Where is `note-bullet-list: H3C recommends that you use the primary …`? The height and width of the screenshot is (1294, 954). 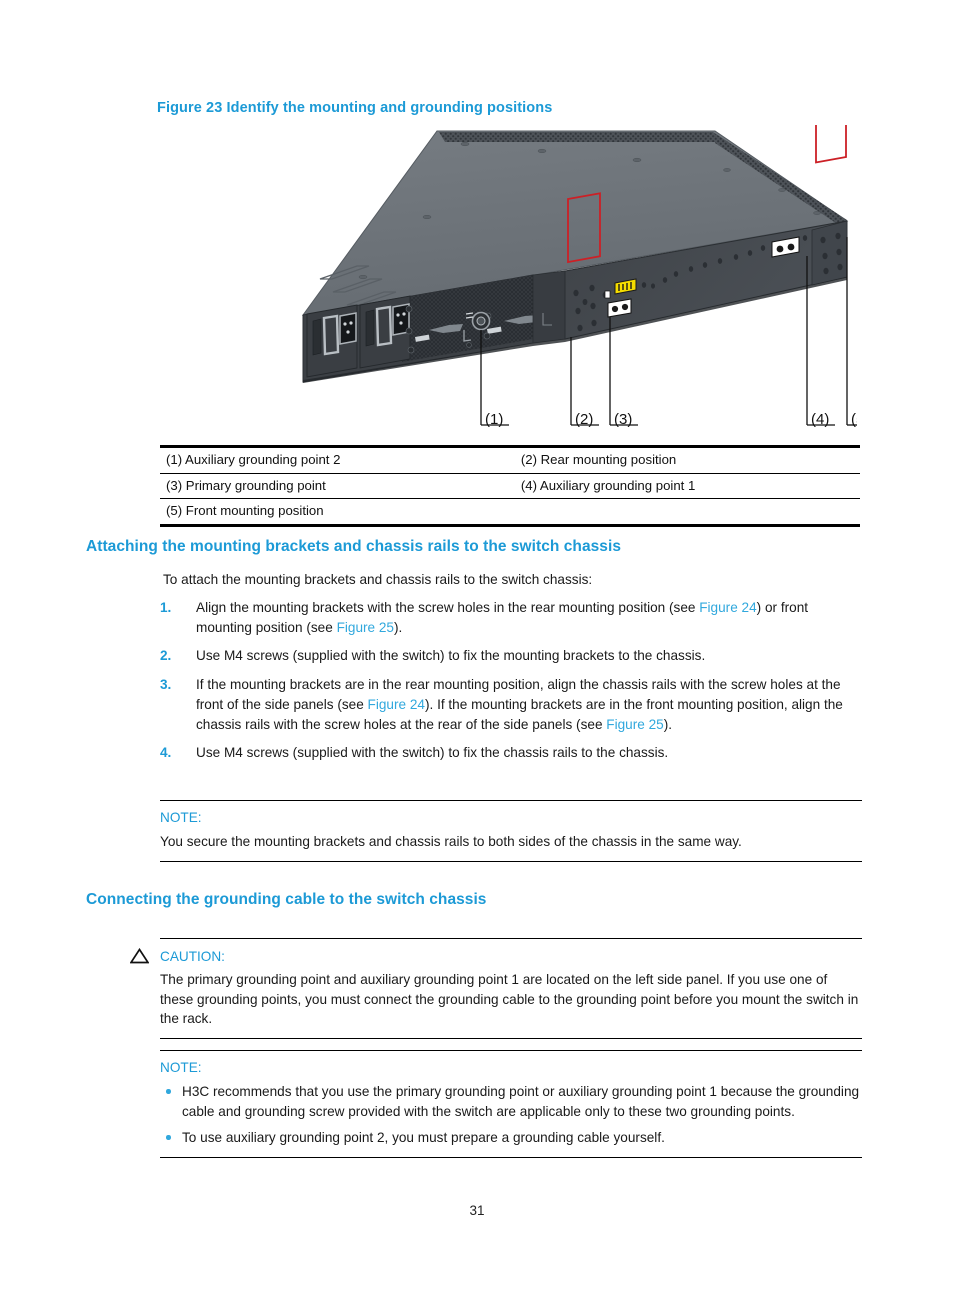
note-bullet-list: H3C recommends that you use the primary … is located at coordinates (511, 1115).